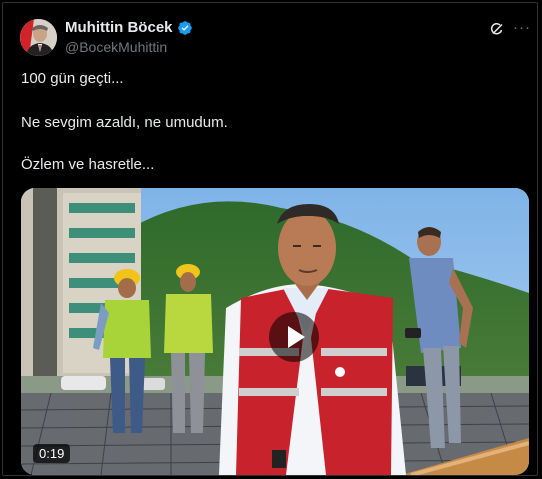 The image size is (542, 479). What do you see at coordinates (124, 122) in the screenshot?
I see `tweet-line-2: Ne sevgim azaldı, ne umudum.` at bounding box center [124, 122].